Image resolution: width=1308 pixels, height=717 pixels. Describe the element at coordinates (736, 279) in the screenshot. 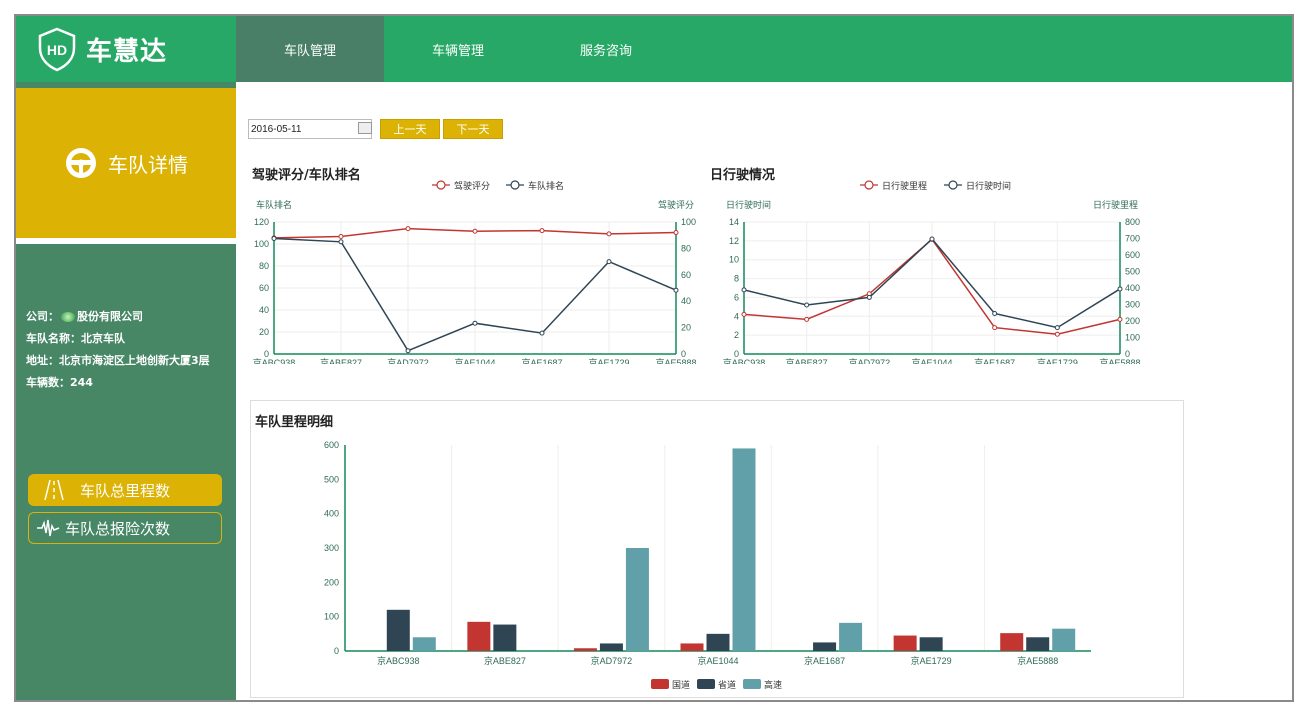

I see `y-left-tick-label: 8` at that location.